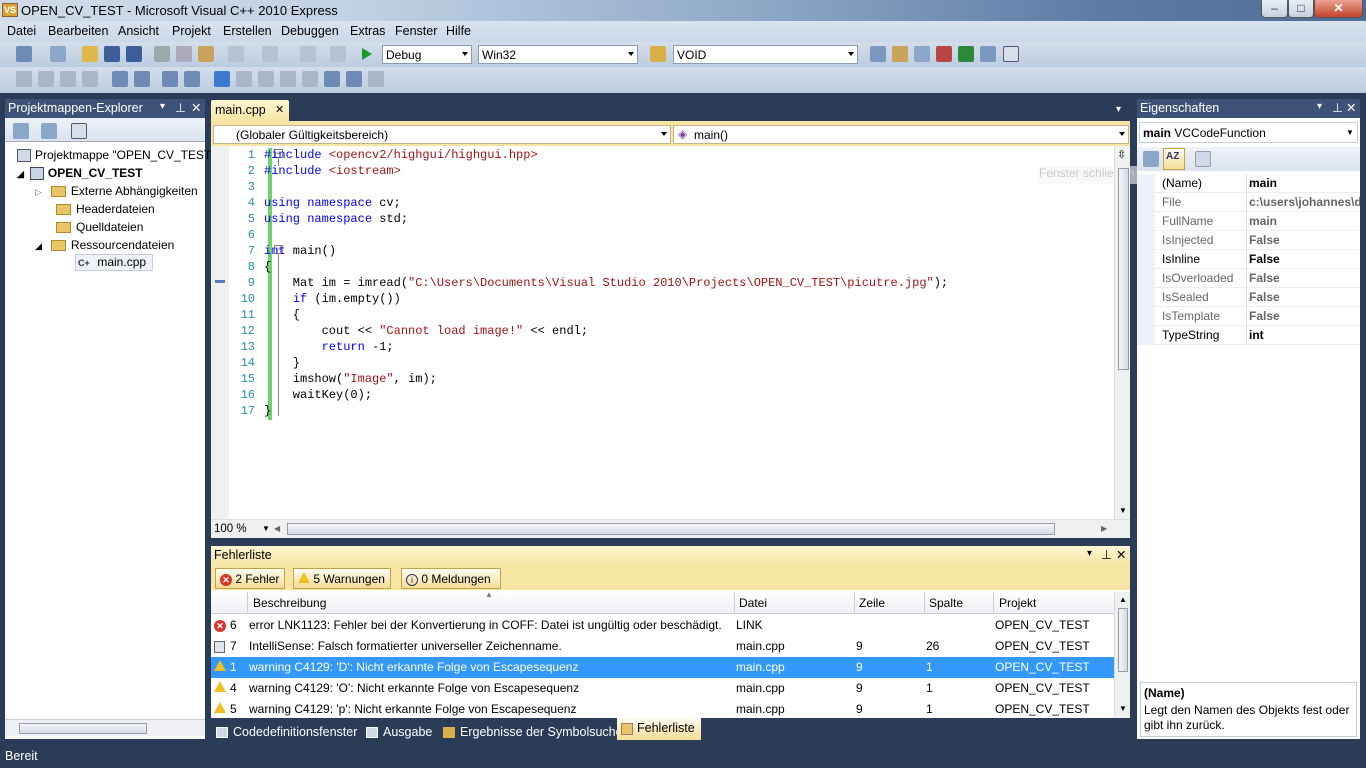 The image size is (1366, 768). What do you see at coordinates (244, 79) in the screenshot?
I see `previous-bookmark-icon` at bounding box center [244, 79].